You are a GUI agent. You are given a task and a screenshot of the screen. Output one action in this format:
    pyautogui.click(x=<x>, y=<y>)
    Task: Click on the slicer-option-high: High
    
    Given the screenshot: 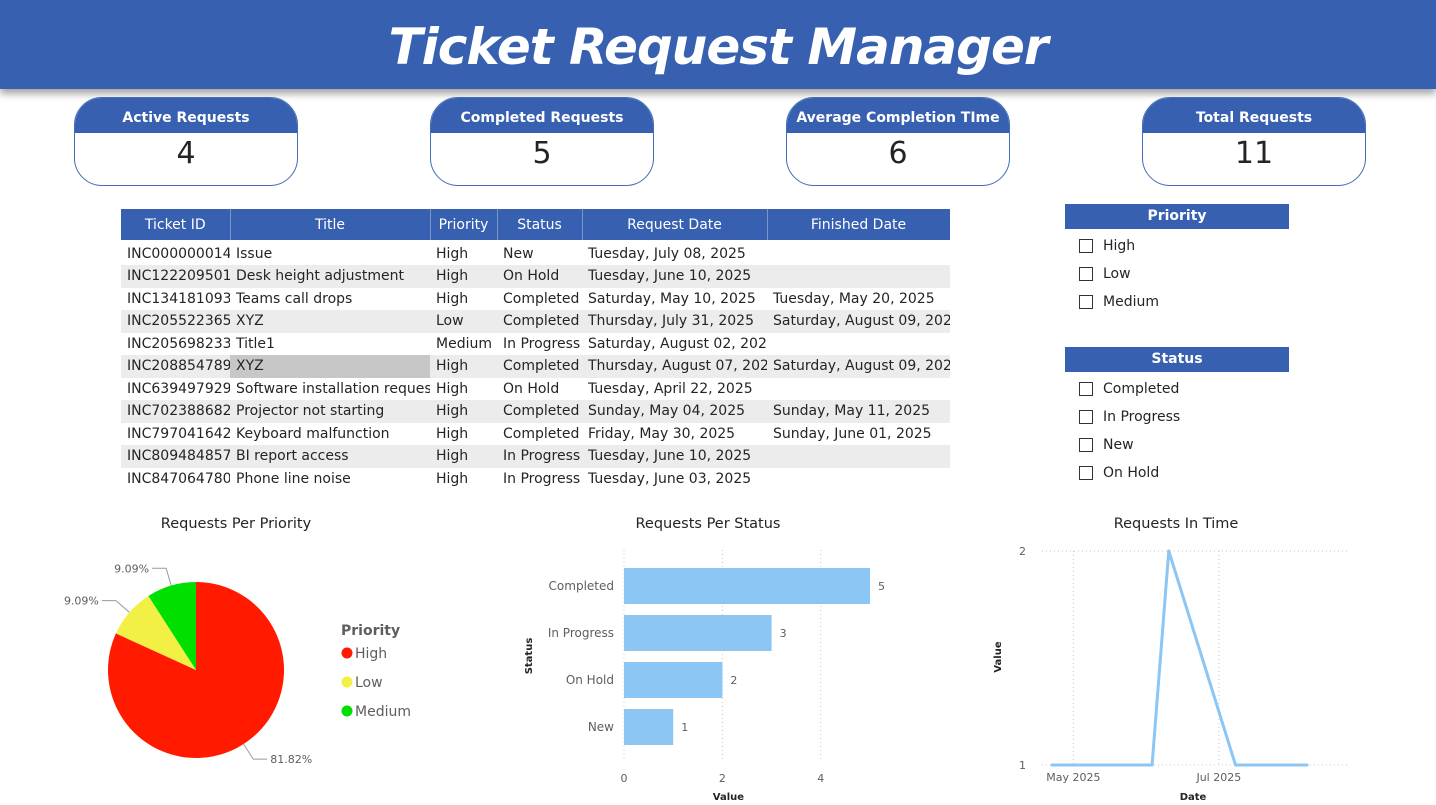 What is the action you would take?
    pyautogui.click(x=1177, y=246)
    